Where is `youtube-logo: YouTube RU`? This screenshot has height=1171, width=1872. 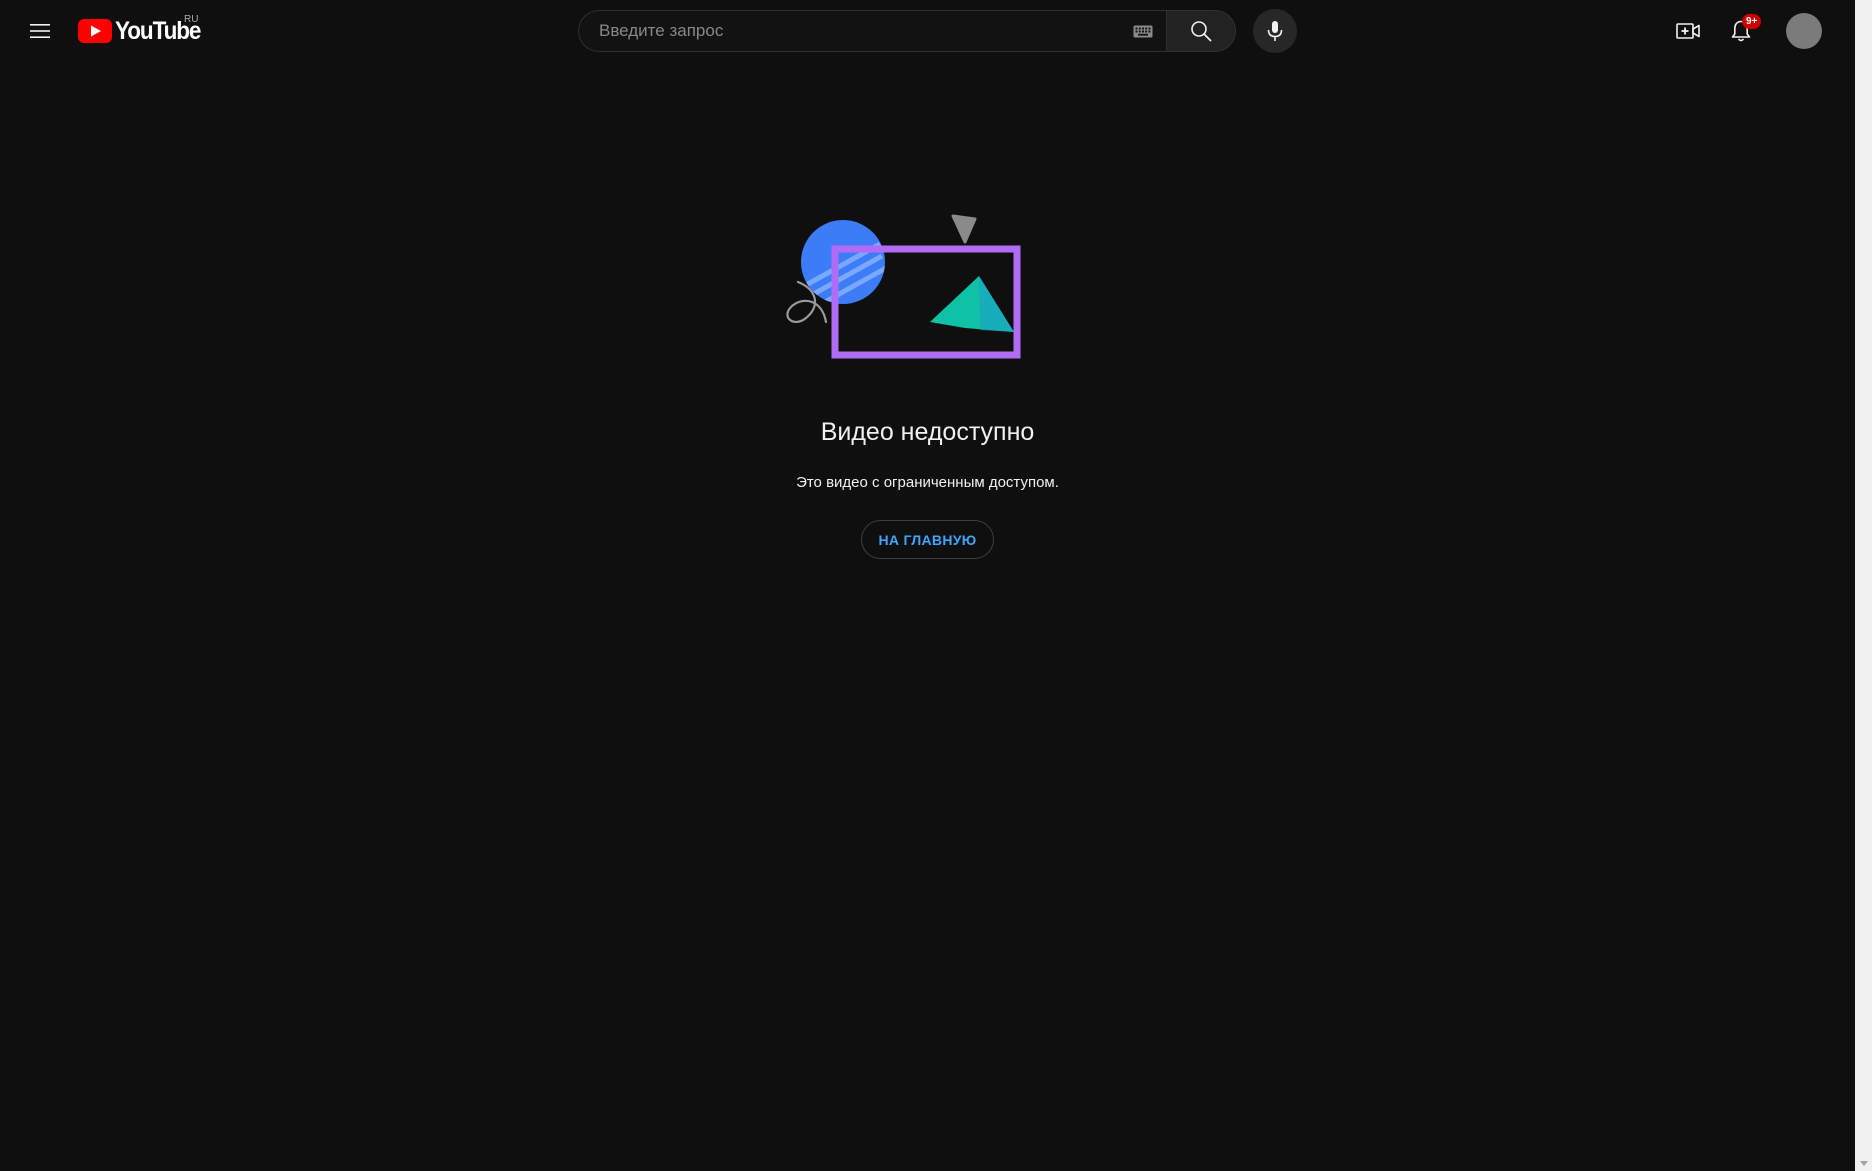
youtube-logo: YouTube RU is located at coordinates (144, 31).